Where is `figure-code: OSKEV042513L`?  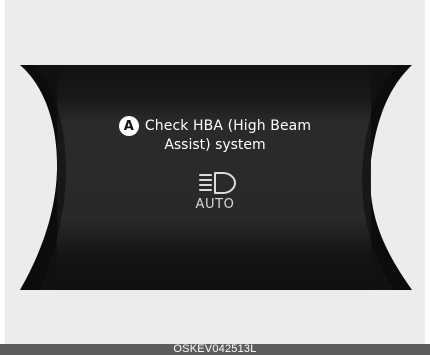
figure-code: OSKEV042513L is located at coordinates (215, 349).